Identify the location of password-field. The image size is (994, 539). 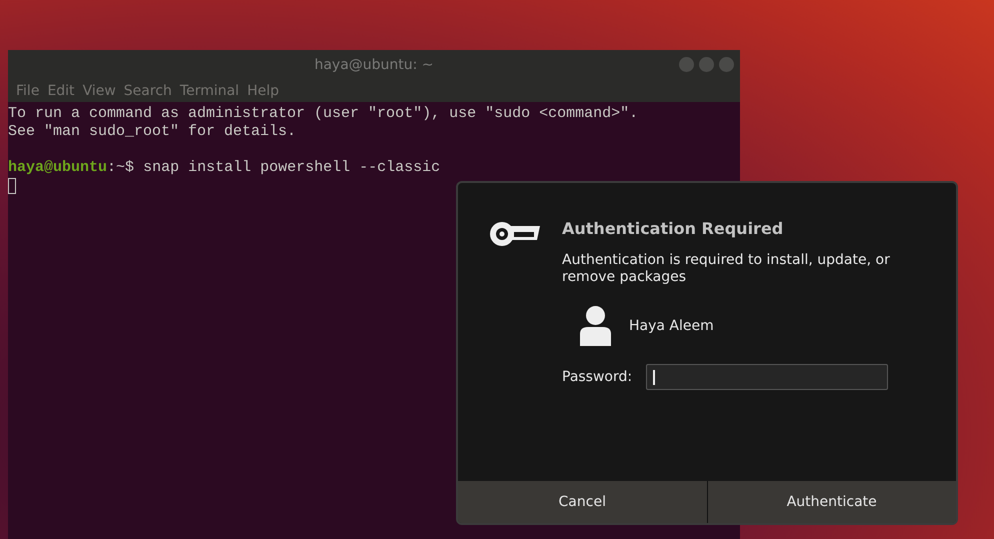
(767, 377).